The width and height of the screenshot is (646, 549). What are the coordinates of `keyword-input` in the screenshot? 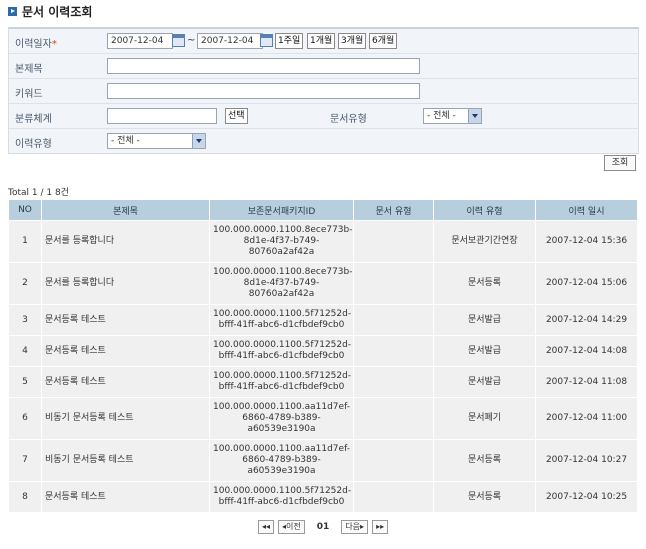 It's located at (263, 91).